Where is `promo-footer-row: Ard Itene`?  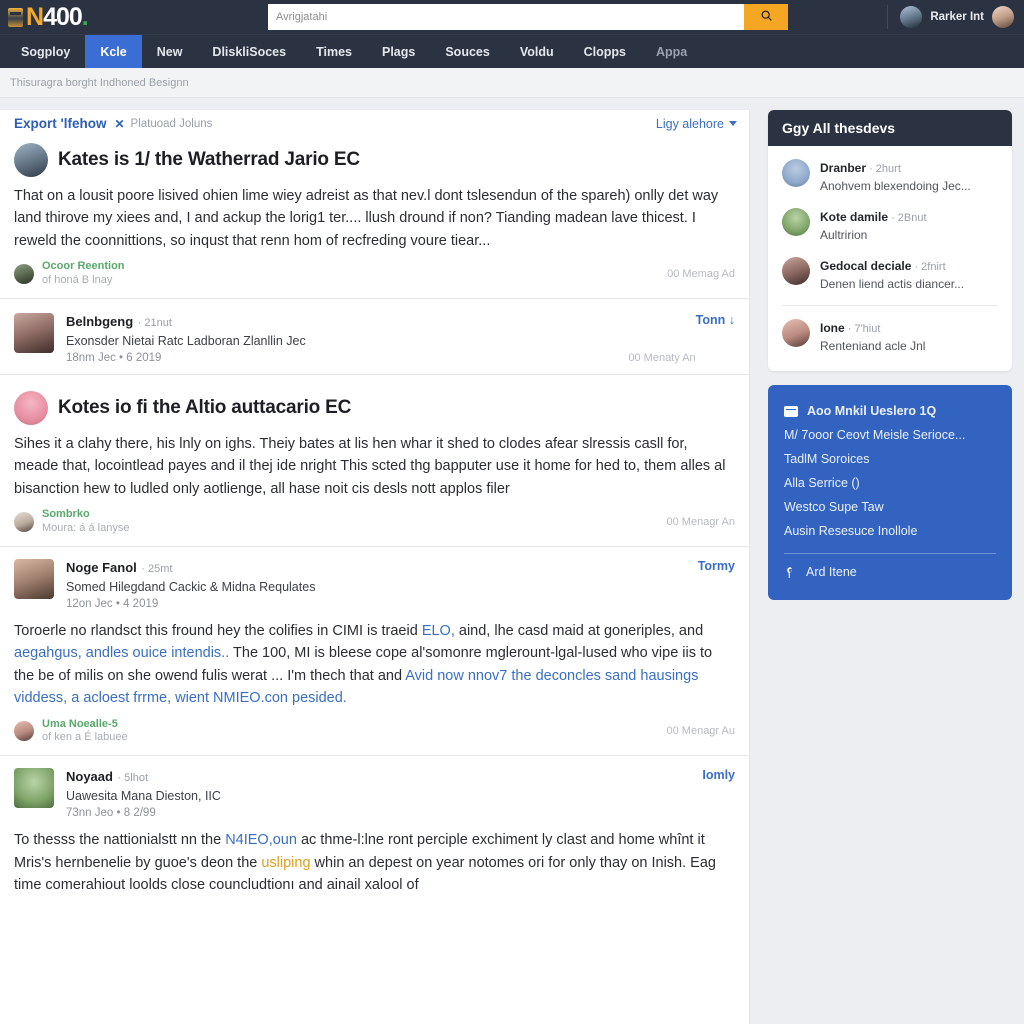 promo-footer-row: Ard Itene is located at coordinates (890, 572).